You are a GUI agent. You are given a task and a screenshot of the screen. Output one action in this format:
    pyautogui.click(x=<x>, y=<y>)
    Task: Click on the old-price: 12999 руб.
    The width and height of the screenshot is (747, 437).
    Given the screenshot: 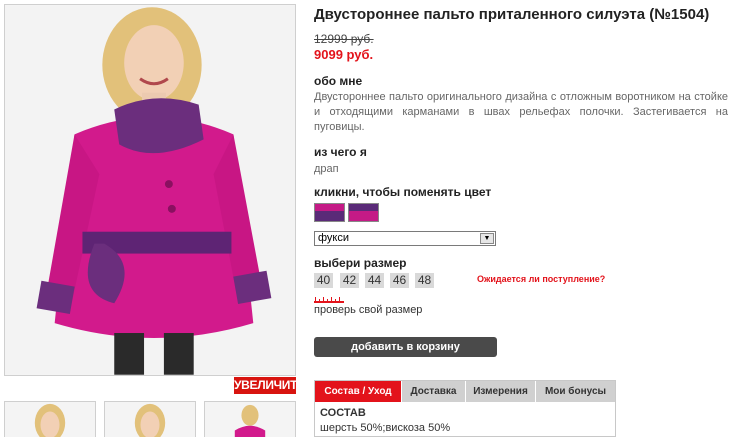 What is the action you would take?
    pyautogui.click(x=344, y=39)
    